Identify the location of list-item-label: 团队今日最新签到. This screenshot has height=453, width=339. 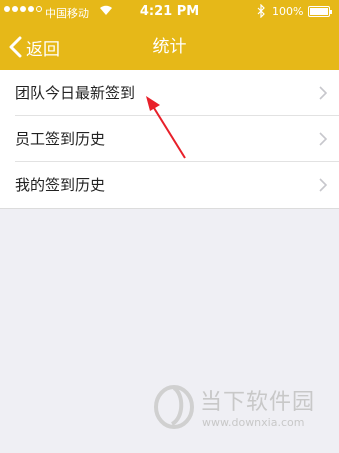
(75, 93).